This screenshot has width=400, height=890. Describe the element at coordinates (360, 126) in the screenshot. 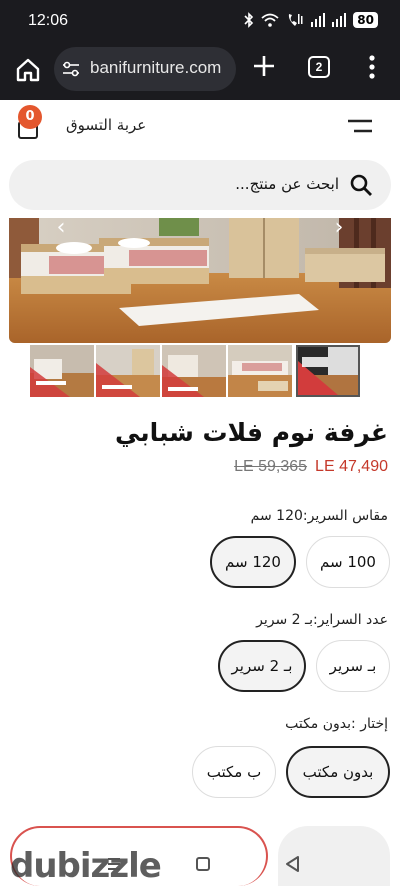

I see `menu-icon` at that location.